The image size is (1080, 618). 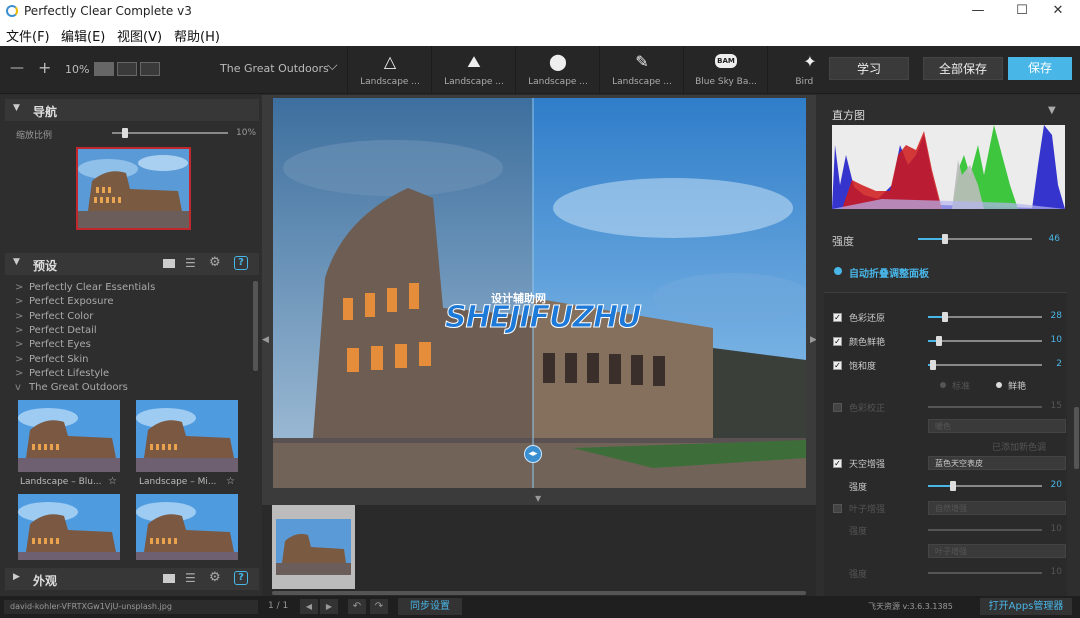 I want to click on chevron-right-icon: >, so click(x=19, y=330).